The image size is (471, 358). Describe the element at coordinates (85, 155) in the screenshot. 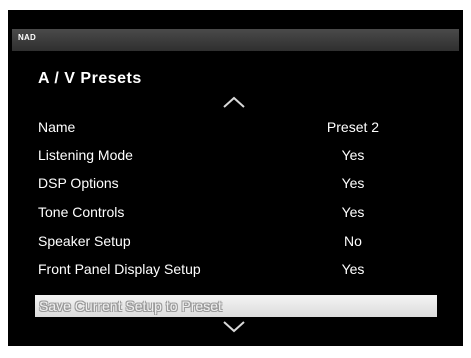

I see `menu-item-label: Listening Mode` at that location.